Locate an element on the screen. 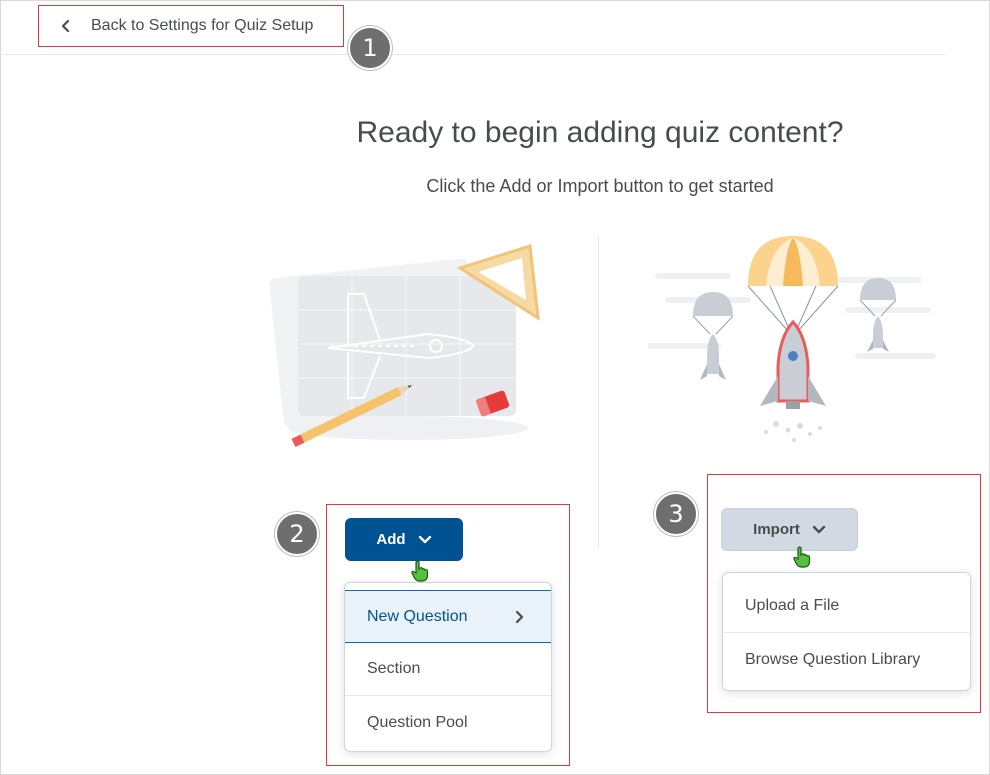  menu-item-label: Browse Question Library is located at coordinates (833, 659).